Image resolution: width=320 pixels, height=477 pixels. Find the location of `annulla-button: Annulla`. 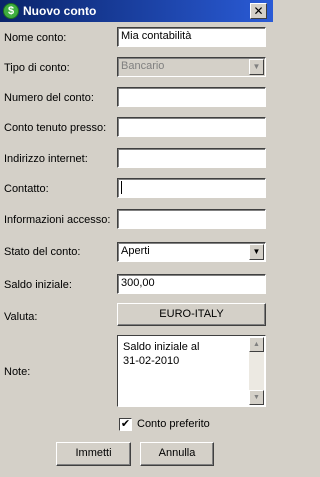

annulla-button: Annulla is located at coordinates (177, 454).